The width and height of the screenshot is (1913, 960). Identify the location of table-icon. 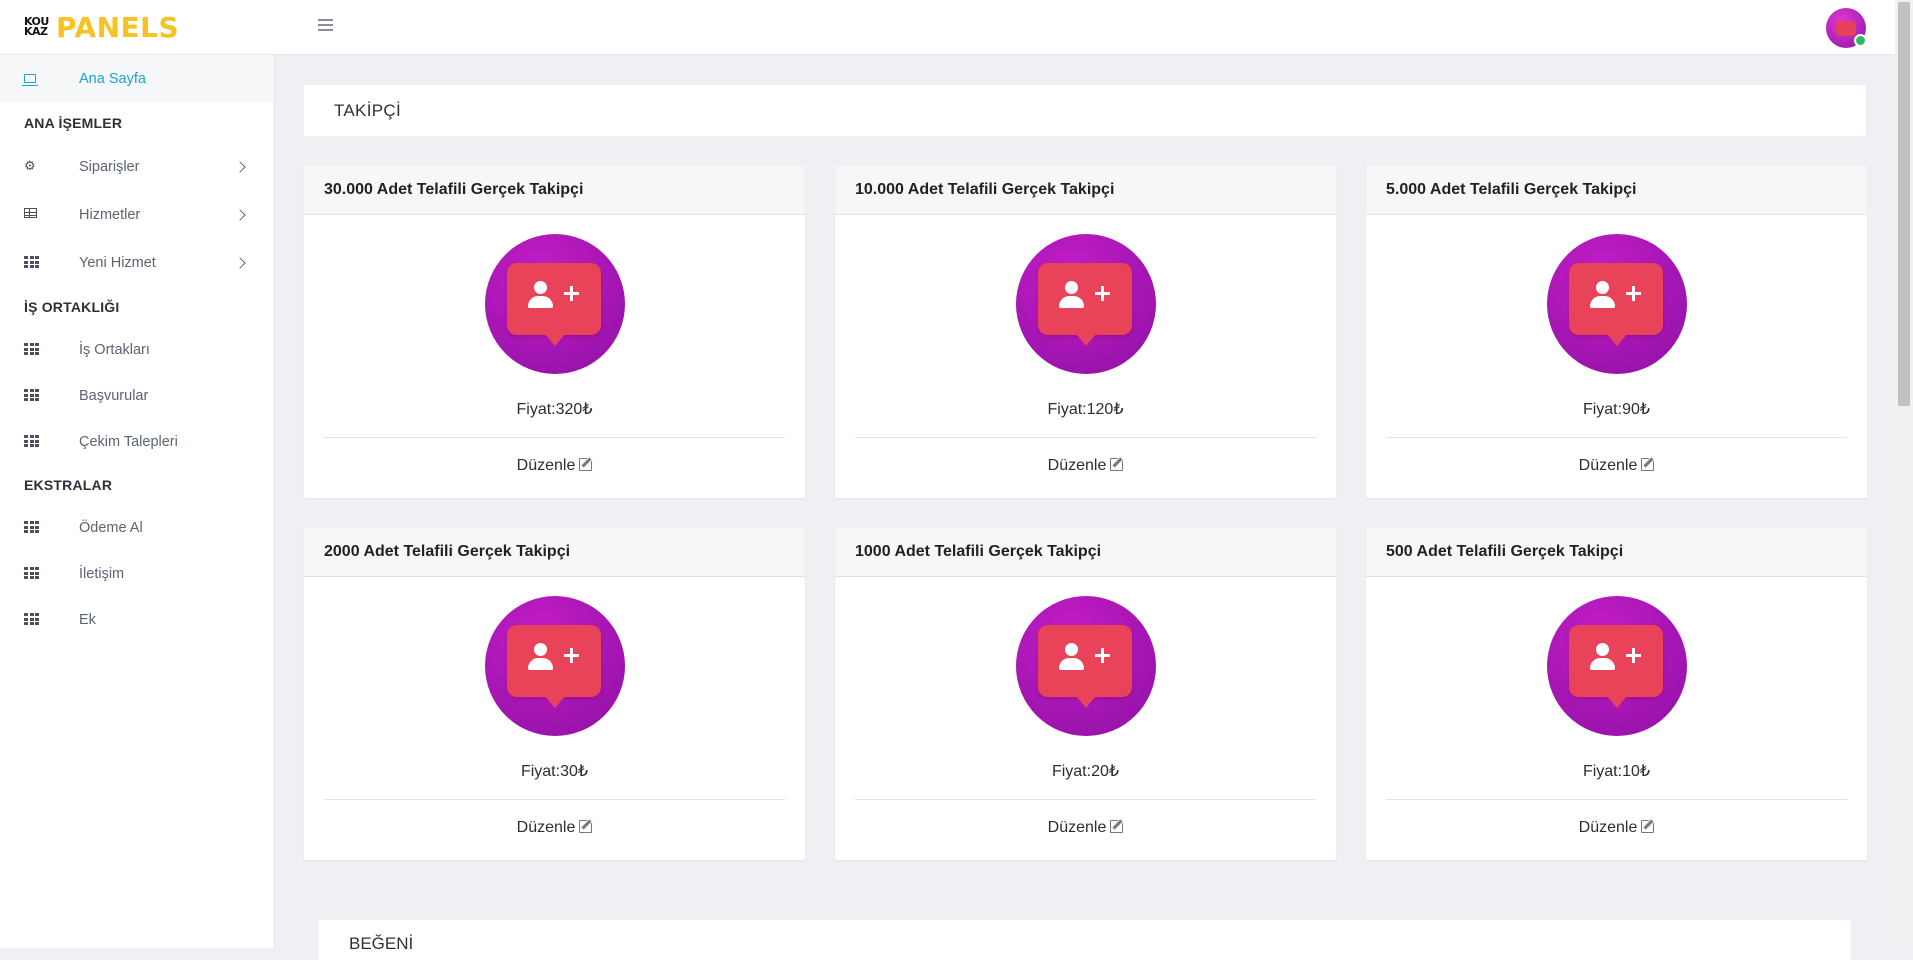
(31, 215).